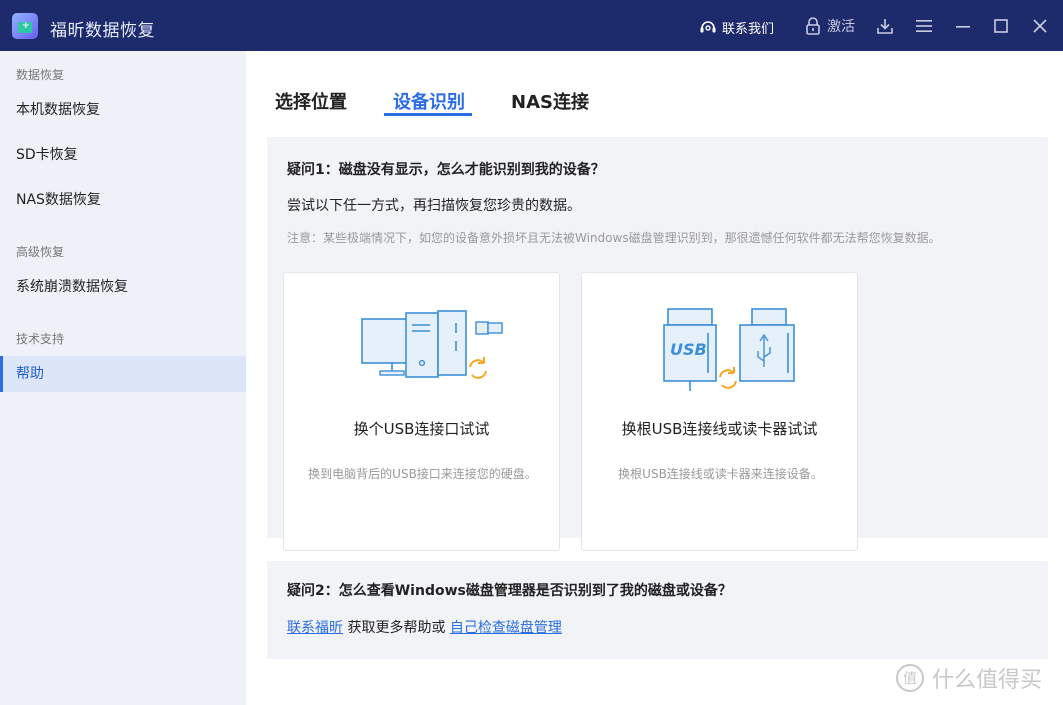  What do you see at coordinates (506, 628) in the screenshot?
I see `check-disk-management-link: 自己检查磁盘管理` at bounding box center [506, 628].